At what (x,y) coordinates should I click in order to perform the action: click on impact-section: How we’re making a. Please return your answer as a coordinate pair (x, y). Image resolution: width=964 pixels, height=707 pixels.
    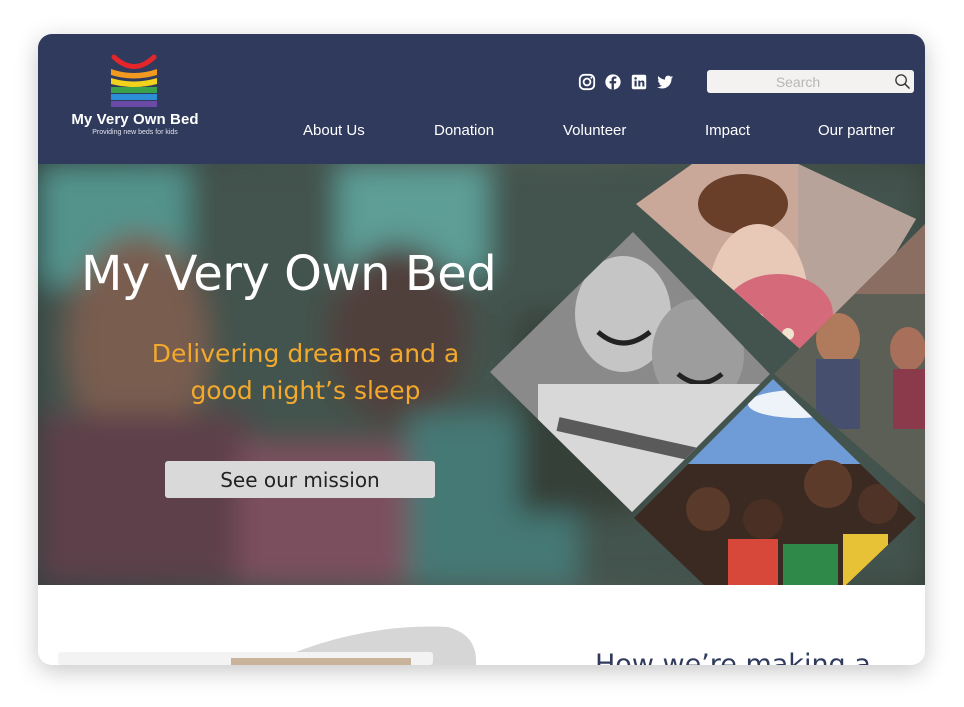
    Looking at the image, I should click on (481, 625).